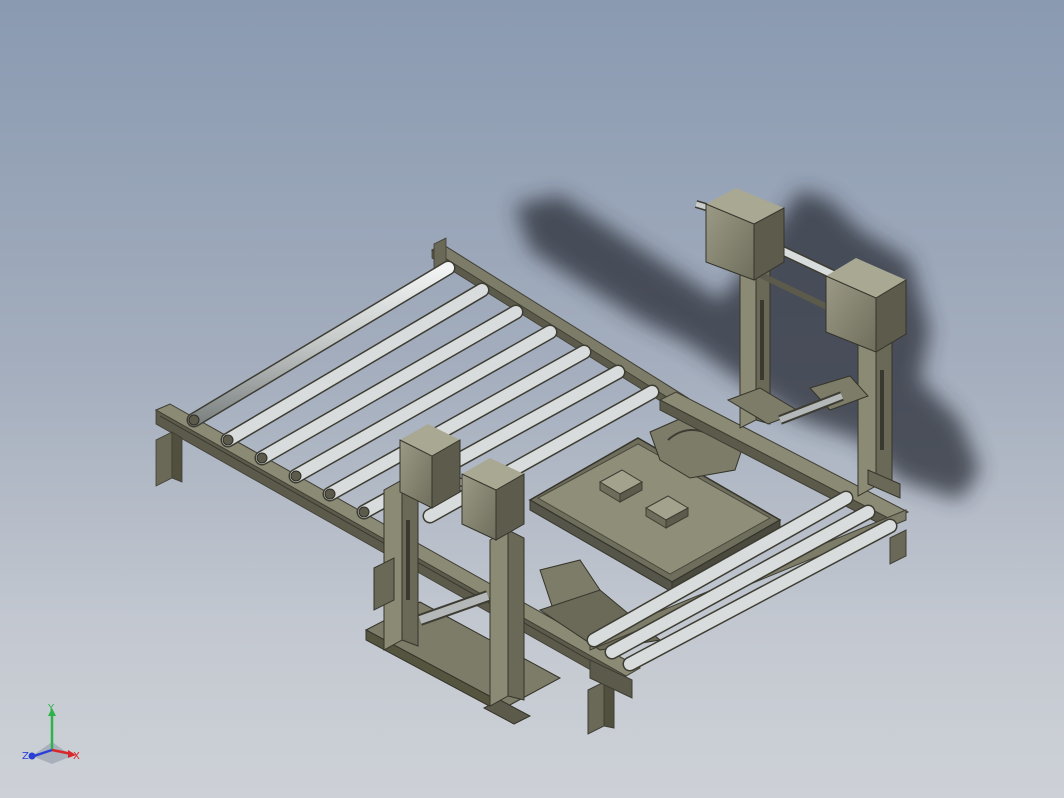 The image size is (1064, 798). Describe the element at coordinates (51, 708) in the screenshot. I see `y-axis-label: Y` at that location.